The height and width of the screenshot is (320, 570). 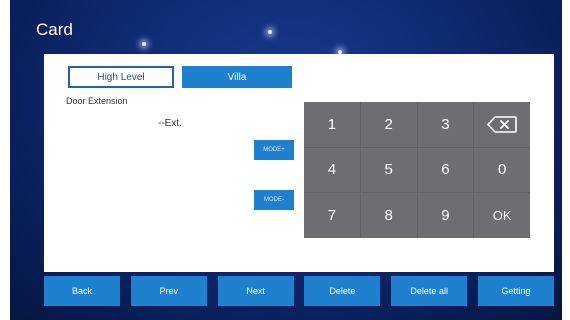 I want to click on key-1: 1, so click(x=332, y=124).